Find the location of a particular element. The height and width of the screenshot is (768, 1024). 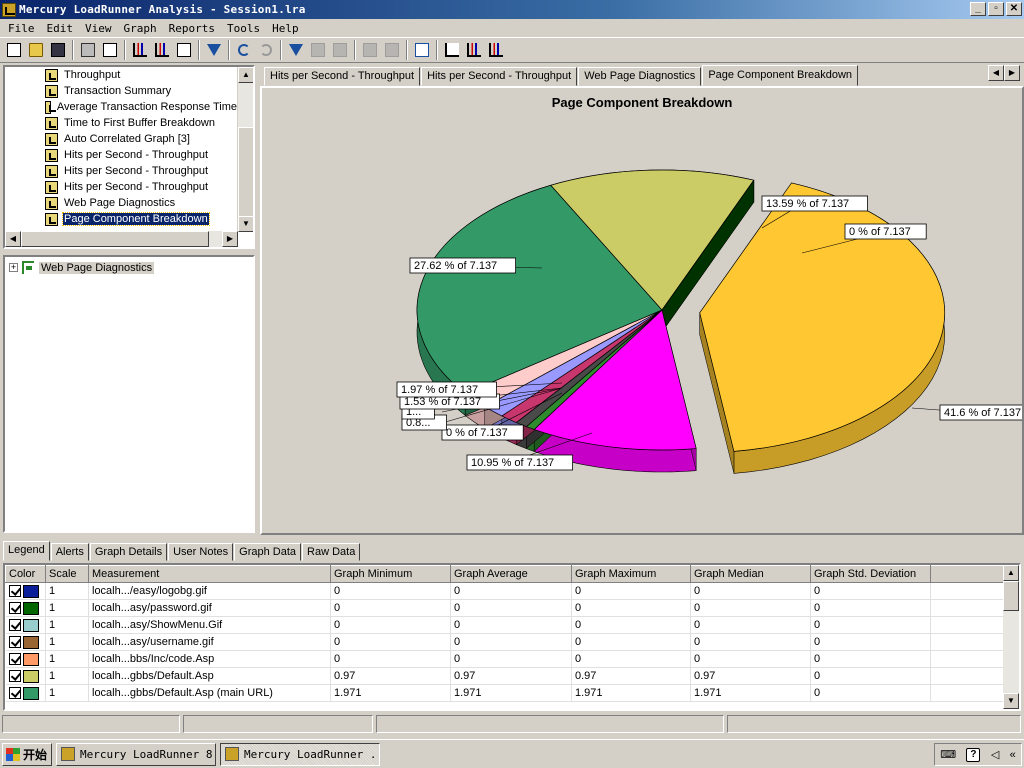

hscroll-thumb is located at coordinates (115, 239).